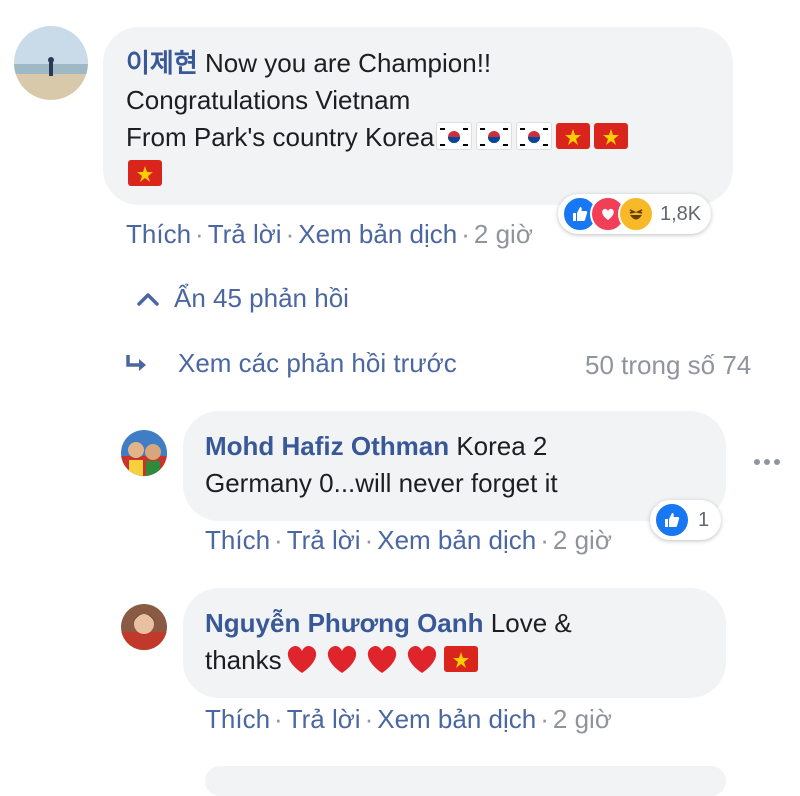 This screenshot has height=796, width=800. What do you see at coordinates (531, 623) in the screenshot?
I see `reply-text: Love &` at bounding box center [531, 623].